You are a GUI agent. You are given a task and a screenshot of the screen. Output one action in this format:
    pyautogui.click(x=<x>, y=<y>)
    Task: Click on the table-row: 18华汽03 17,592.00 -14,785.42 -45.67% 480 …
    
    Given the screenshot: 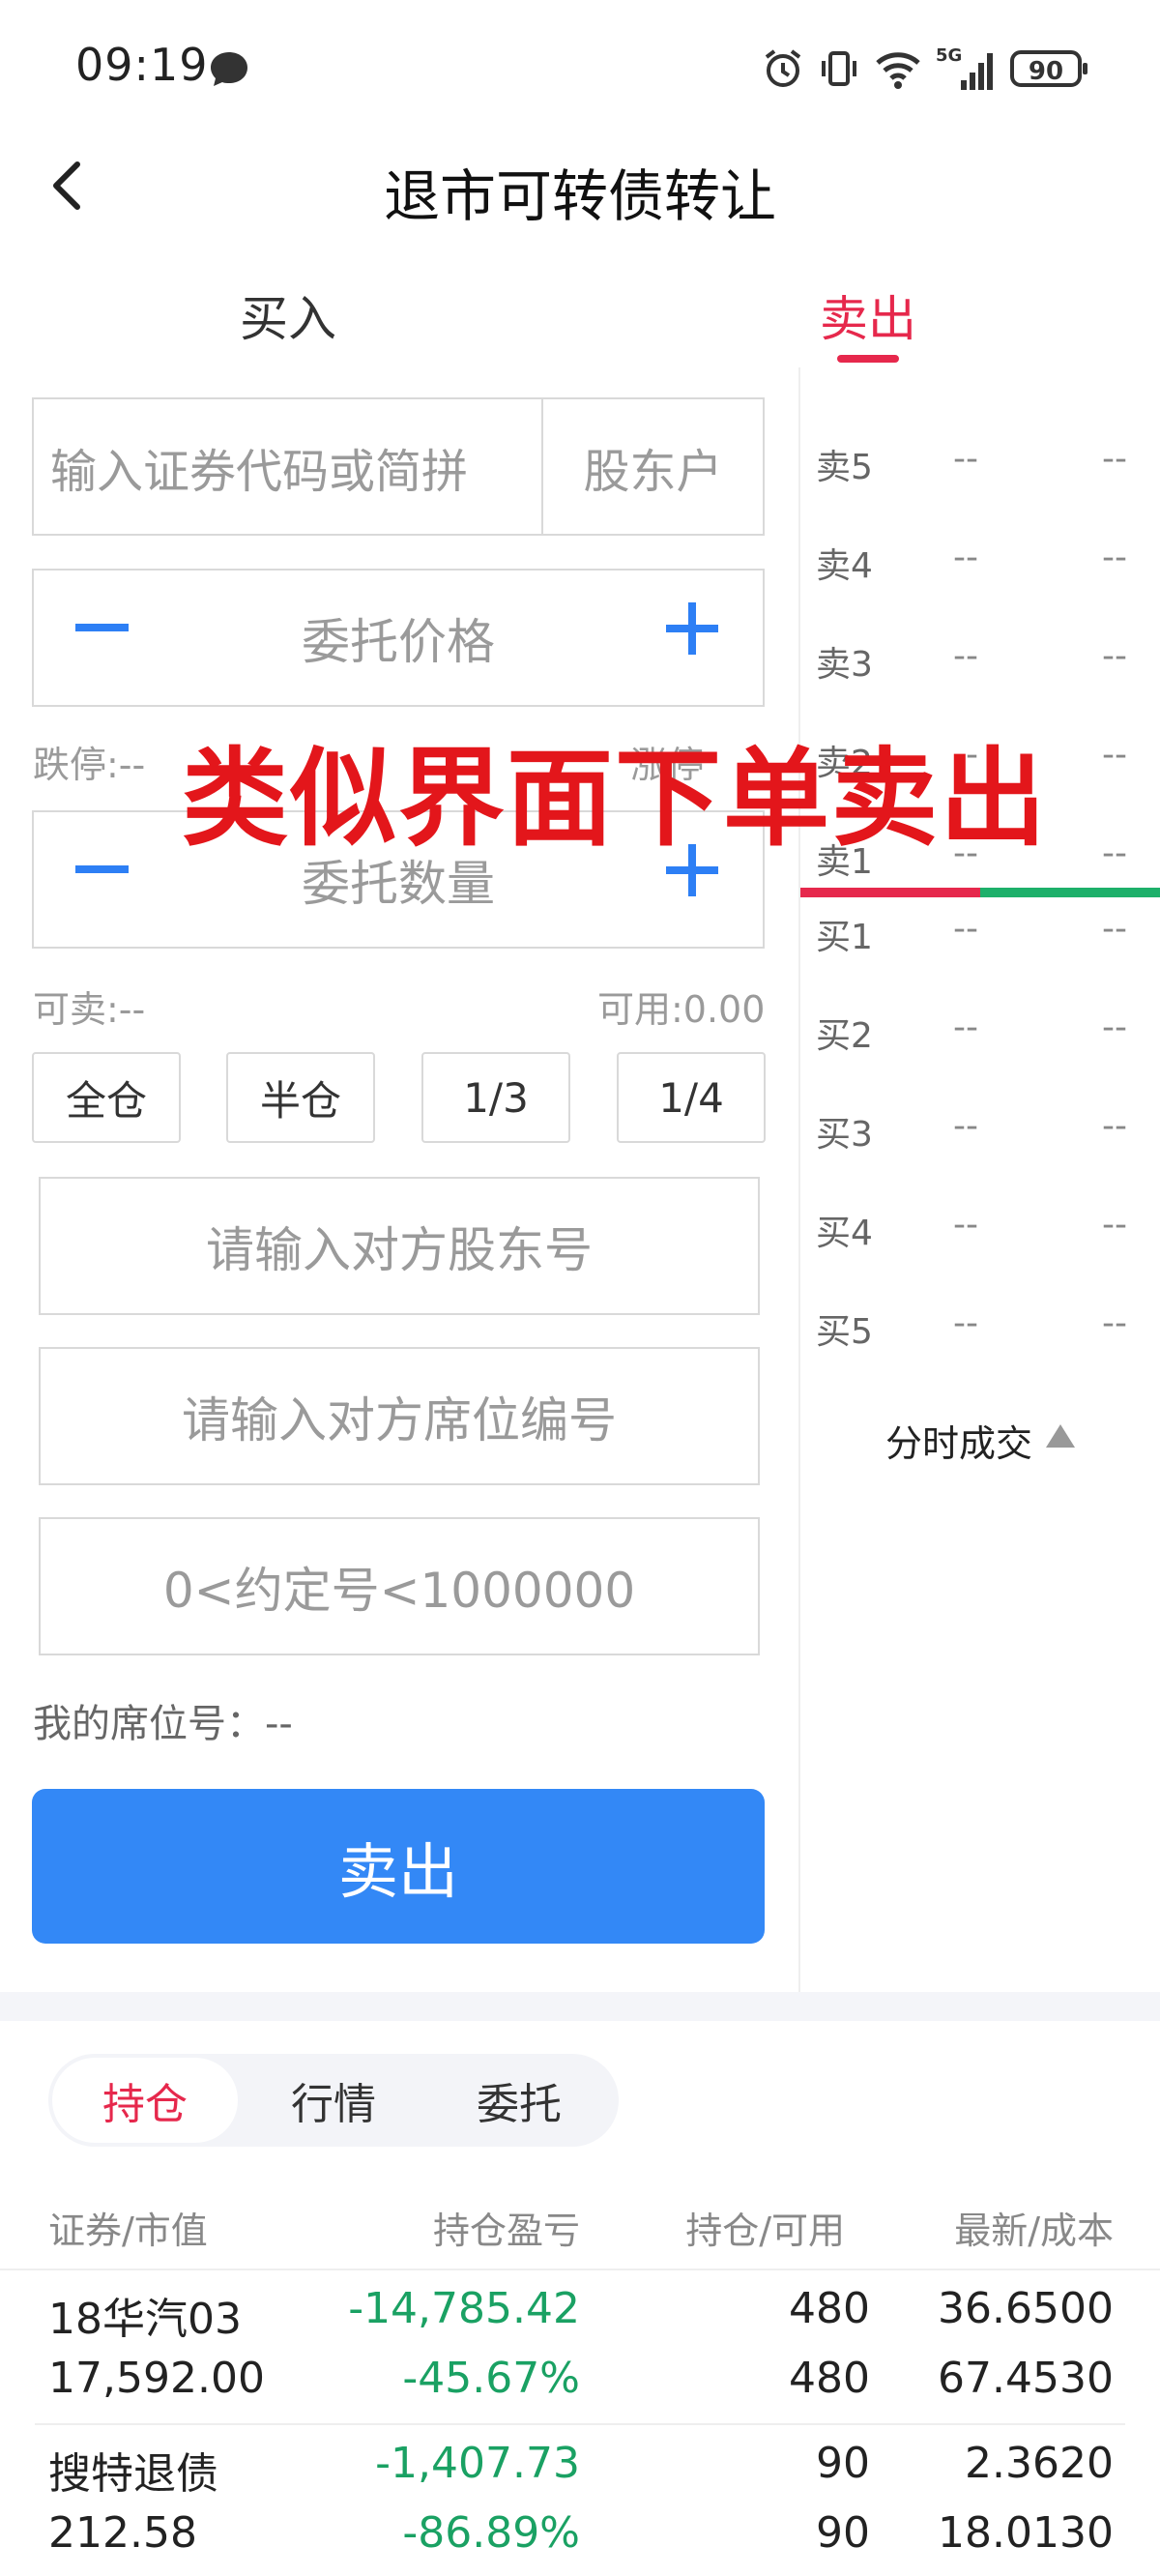 What is the action you would take?
    pyautogui.click(x=580, y=2346)
    